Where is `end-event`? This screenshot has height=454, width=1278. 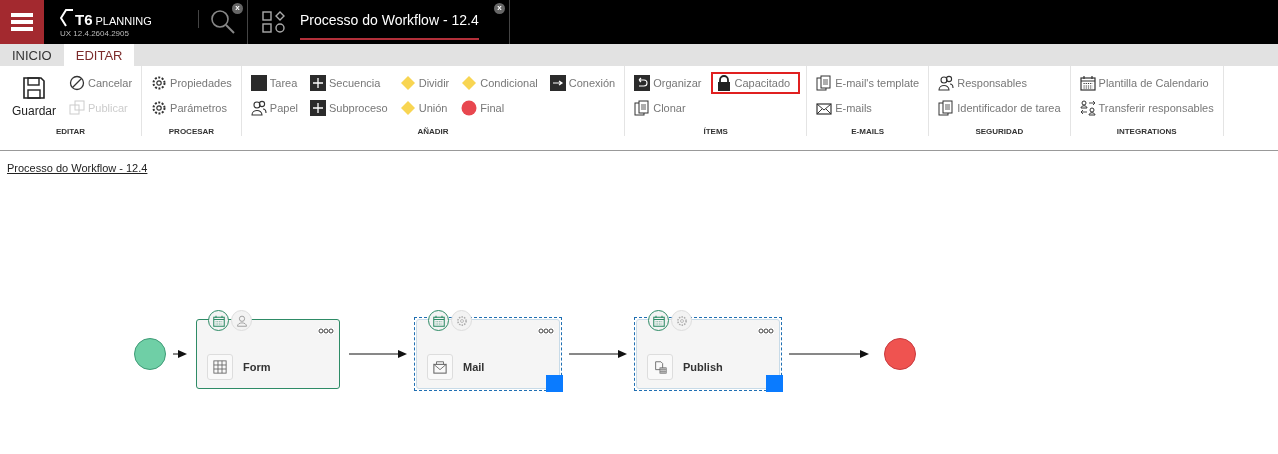
end-event is located at coordinates (900, 354).